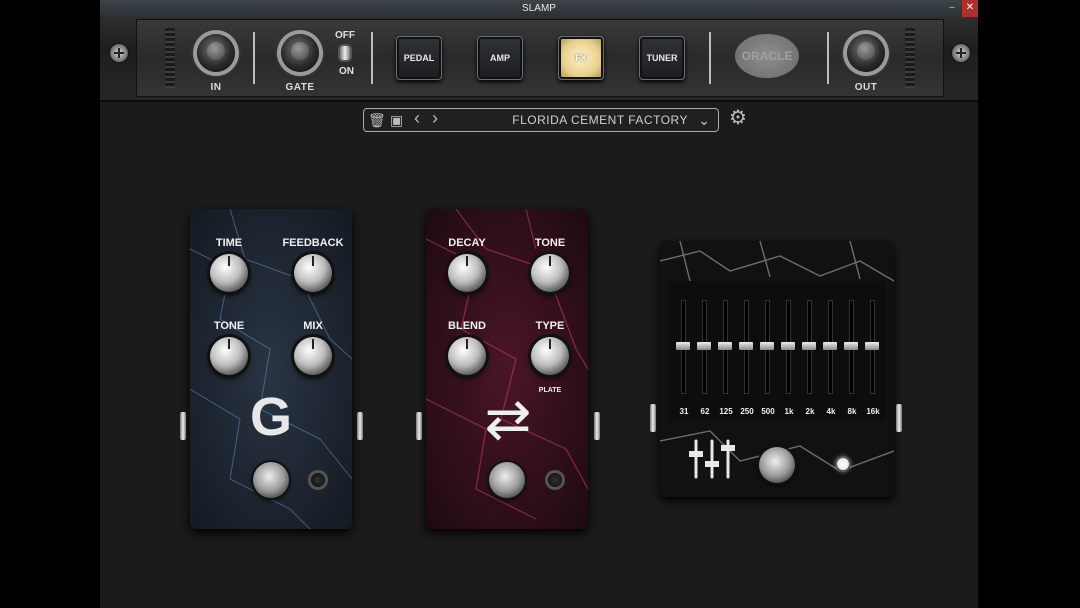 The width and height of the screenshot is (1080, 608). Describe the element at coordinates (345, 35) in the screenshot. I see `toggle-off-label: OFF` at that location.